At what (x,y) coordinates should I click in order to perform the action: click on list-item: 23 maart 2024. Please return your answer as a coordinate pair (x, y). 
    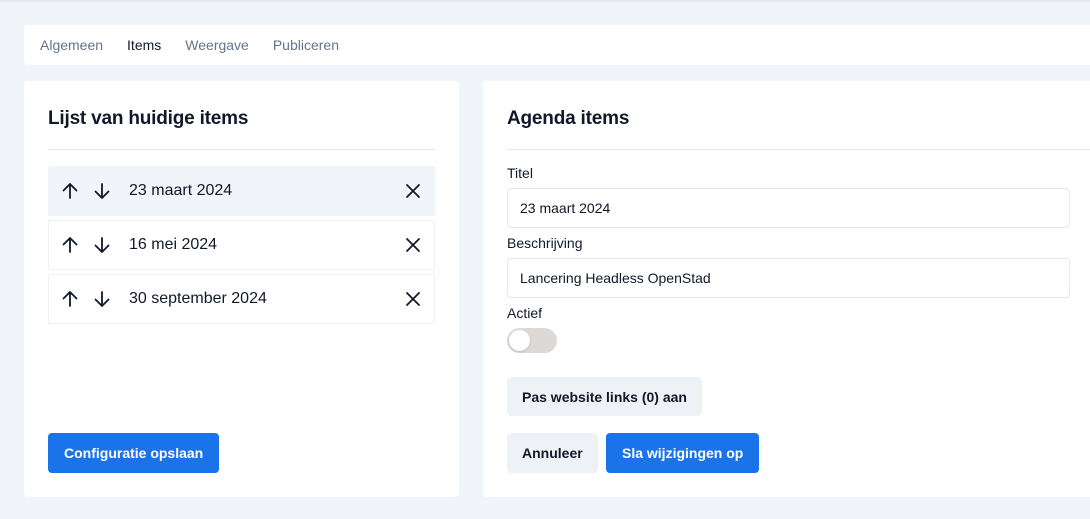
    Looking at the image, I should click on (241, 191).